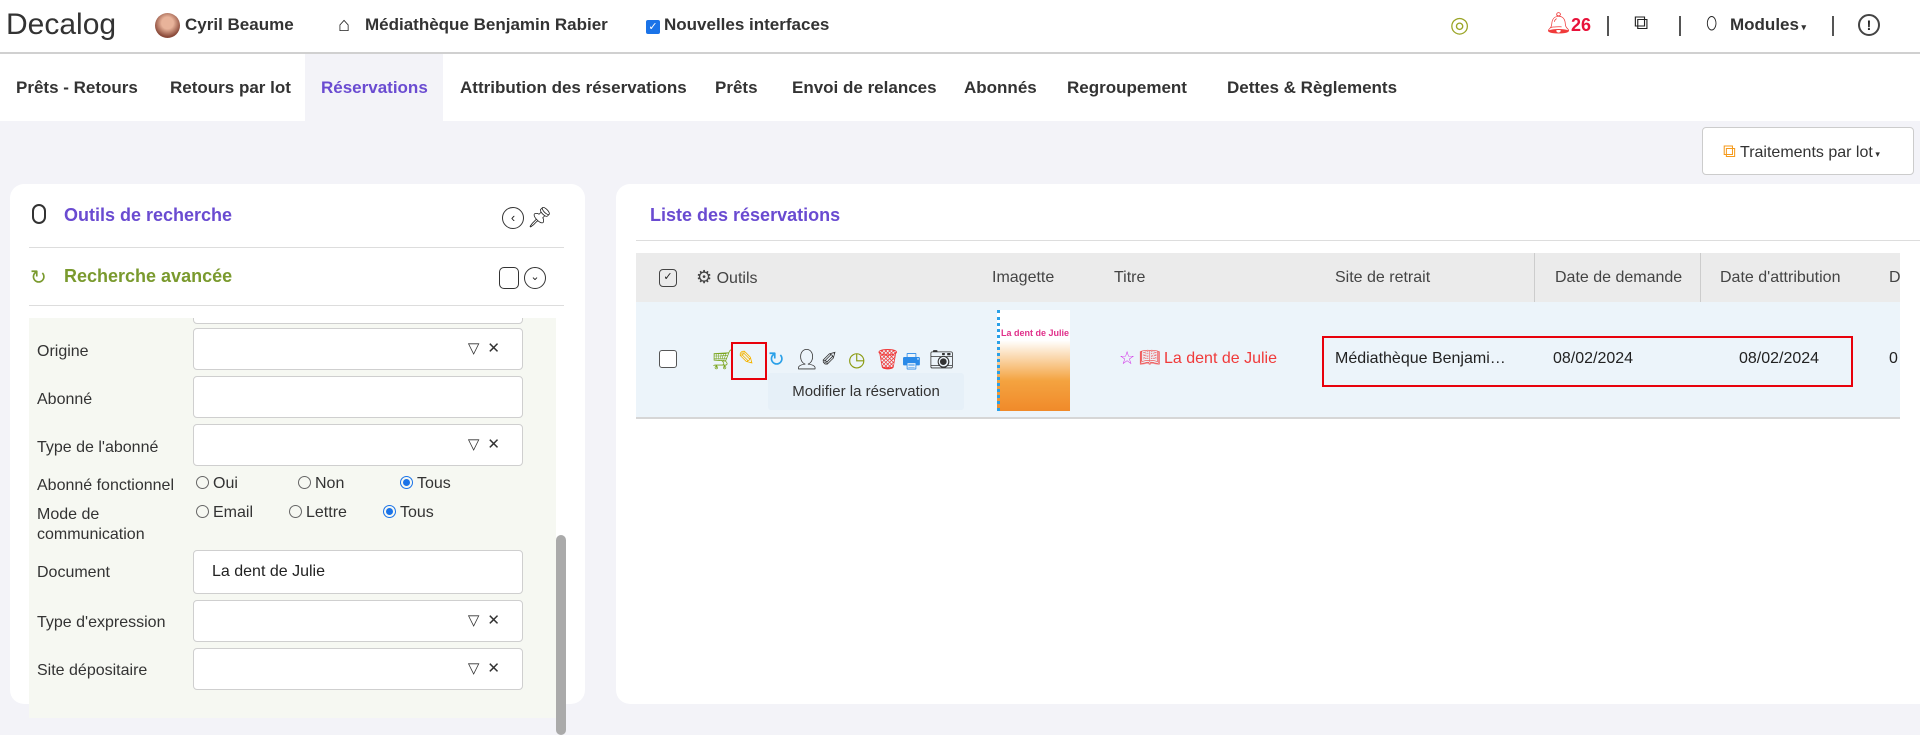 The height and width of the screenshot is (735, 1920). Describe the element at coordinates (1220, 359) in the screenshot. I see `row-title: La dent de Julie` at that location.